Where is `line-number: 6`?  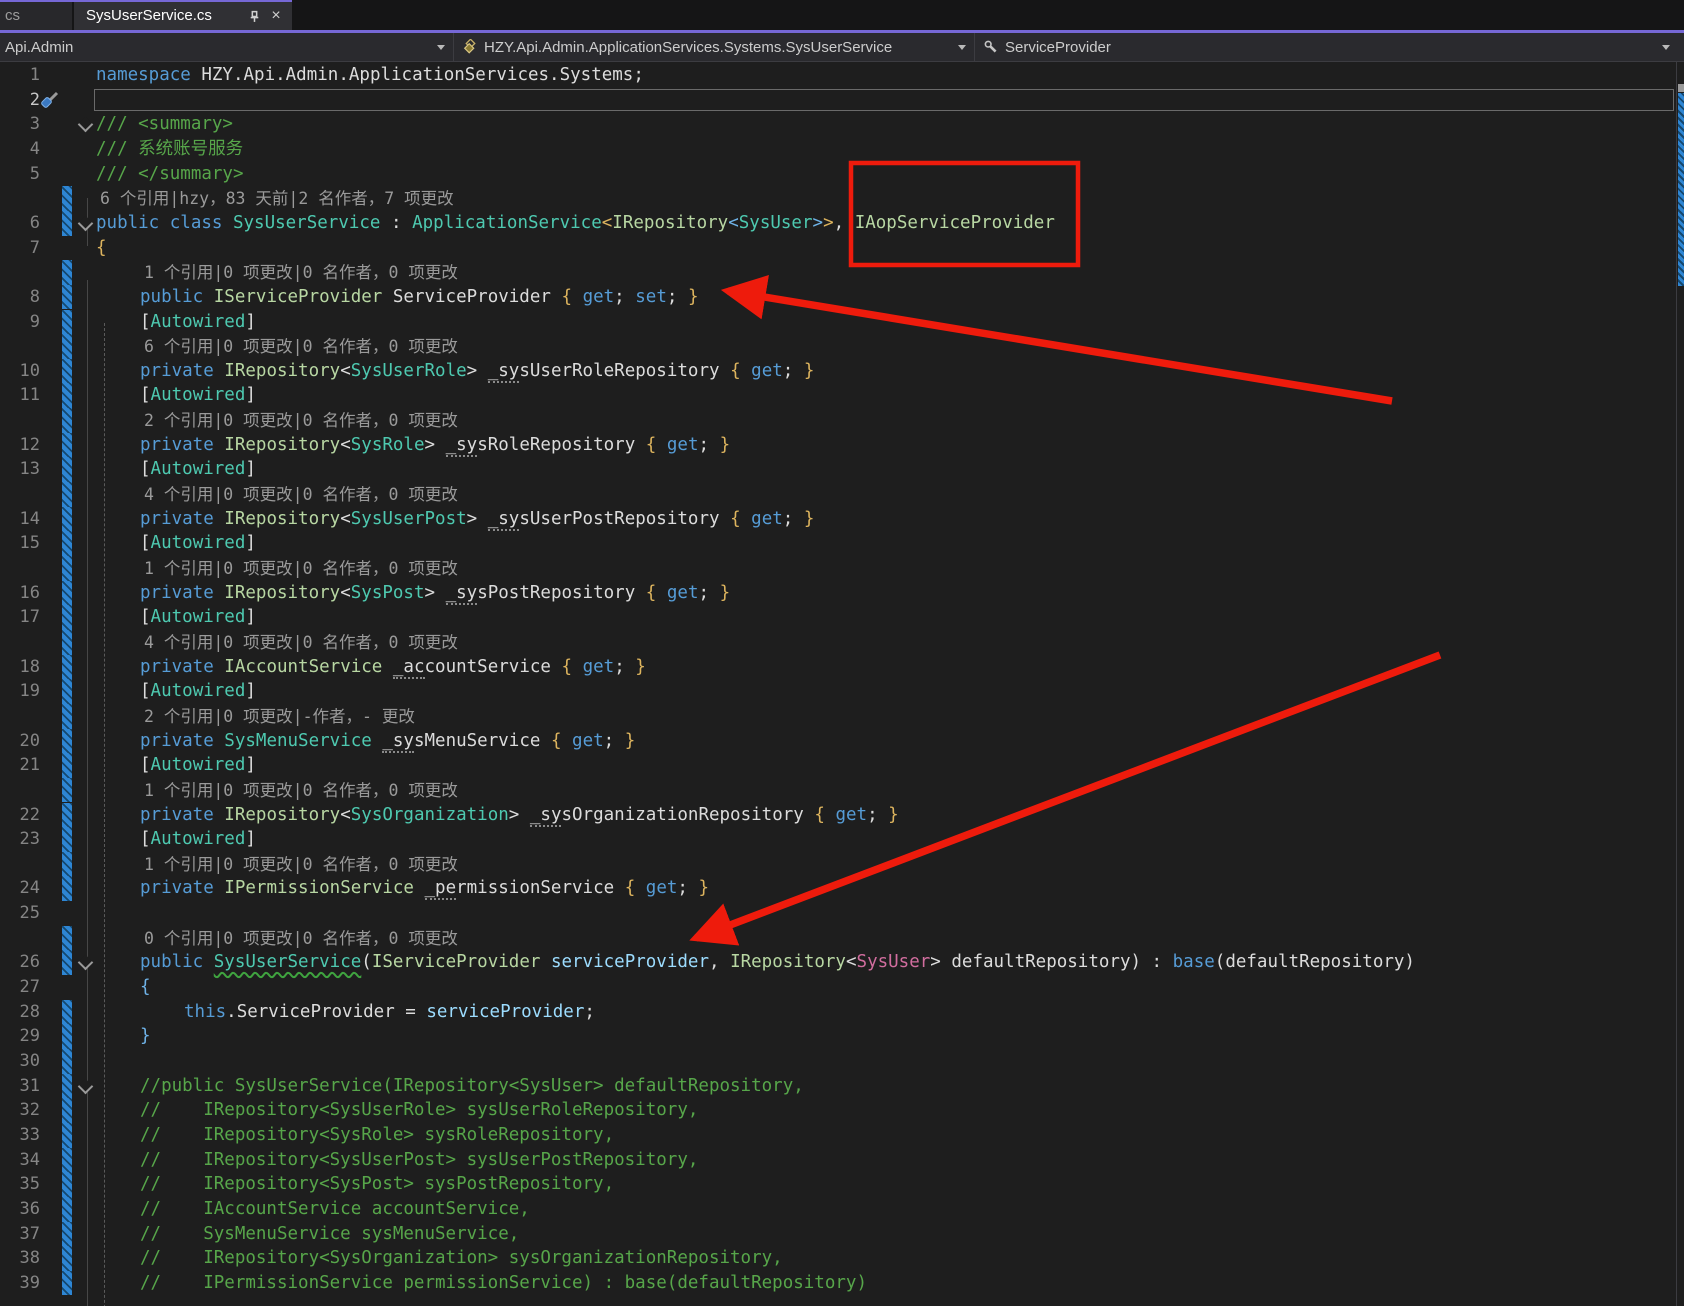 line-number: 6 is located at coordinates (20, 223).